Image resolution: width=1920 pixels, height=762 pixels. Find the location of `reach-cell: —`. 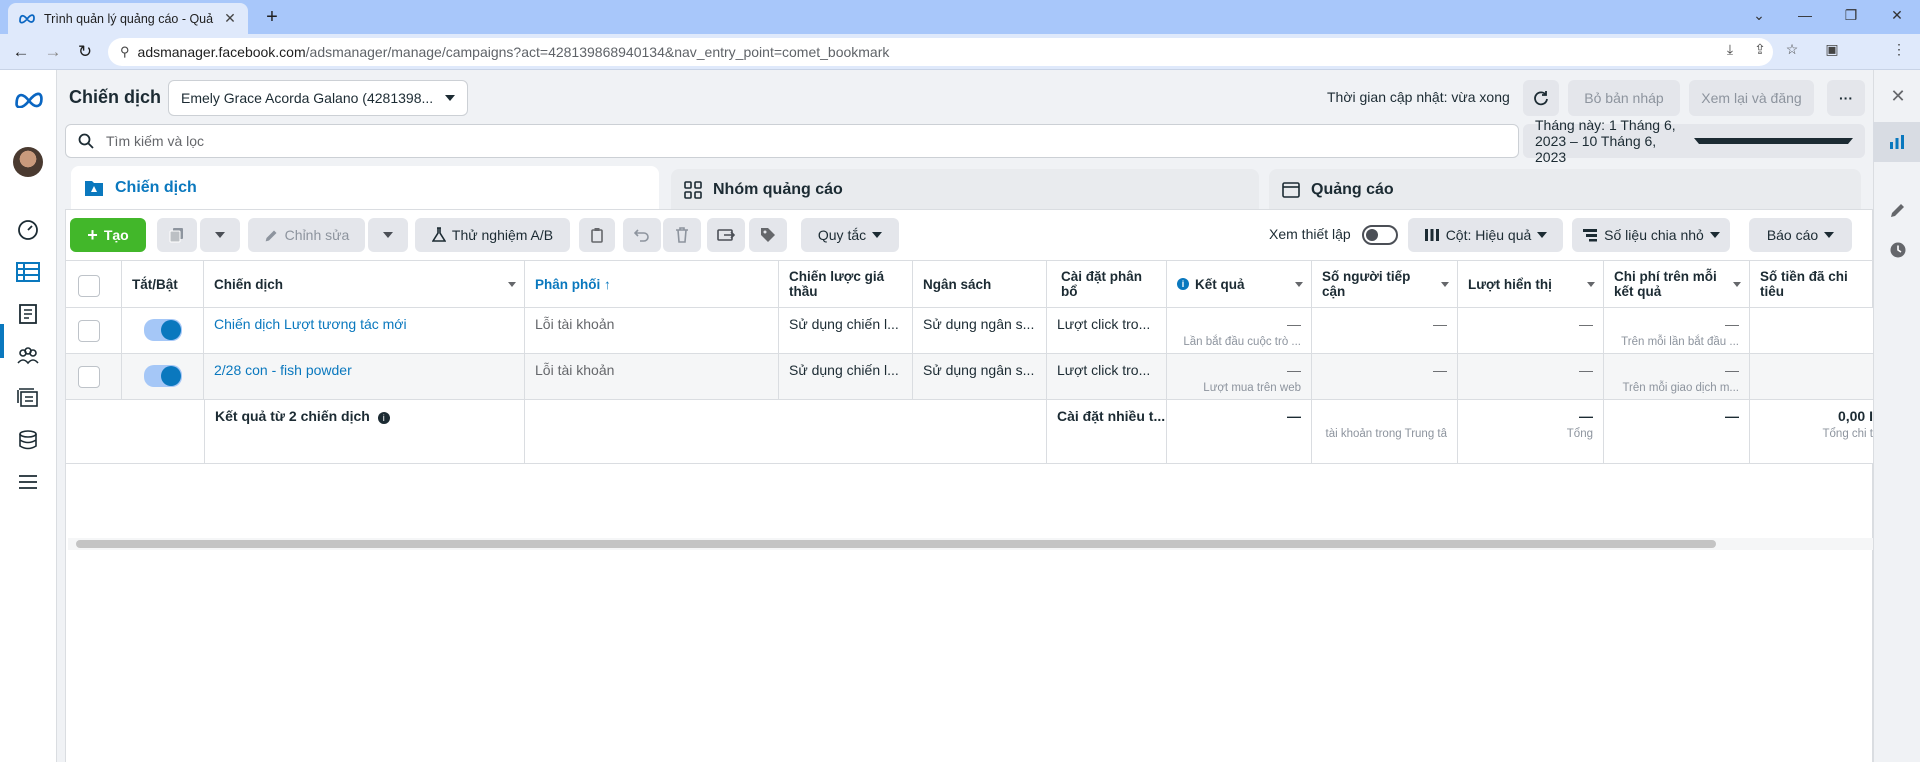

reach-cell: — is located at coordinates (1385, 330).